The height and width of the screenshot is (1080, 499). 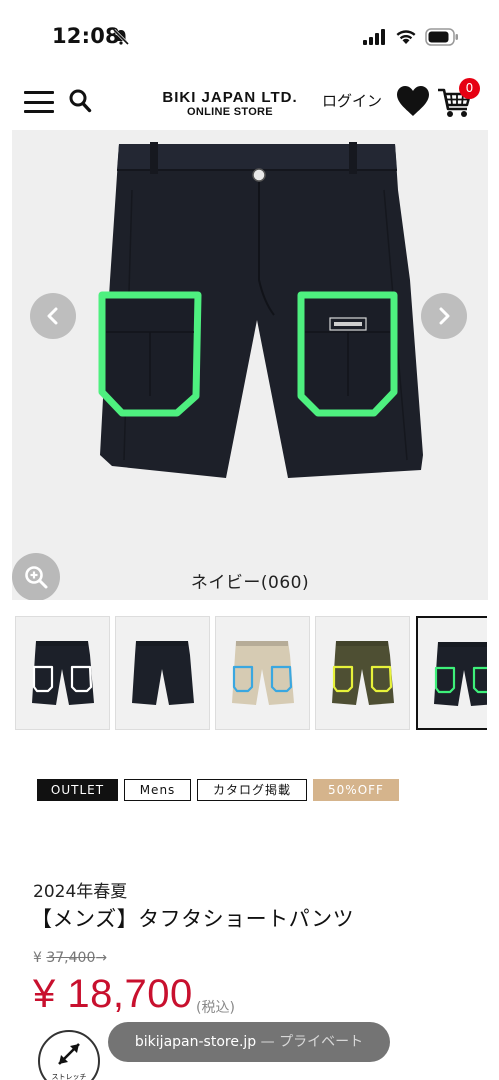 I want to click on original-price-prefix: ¥, so click(x=40, y=958).